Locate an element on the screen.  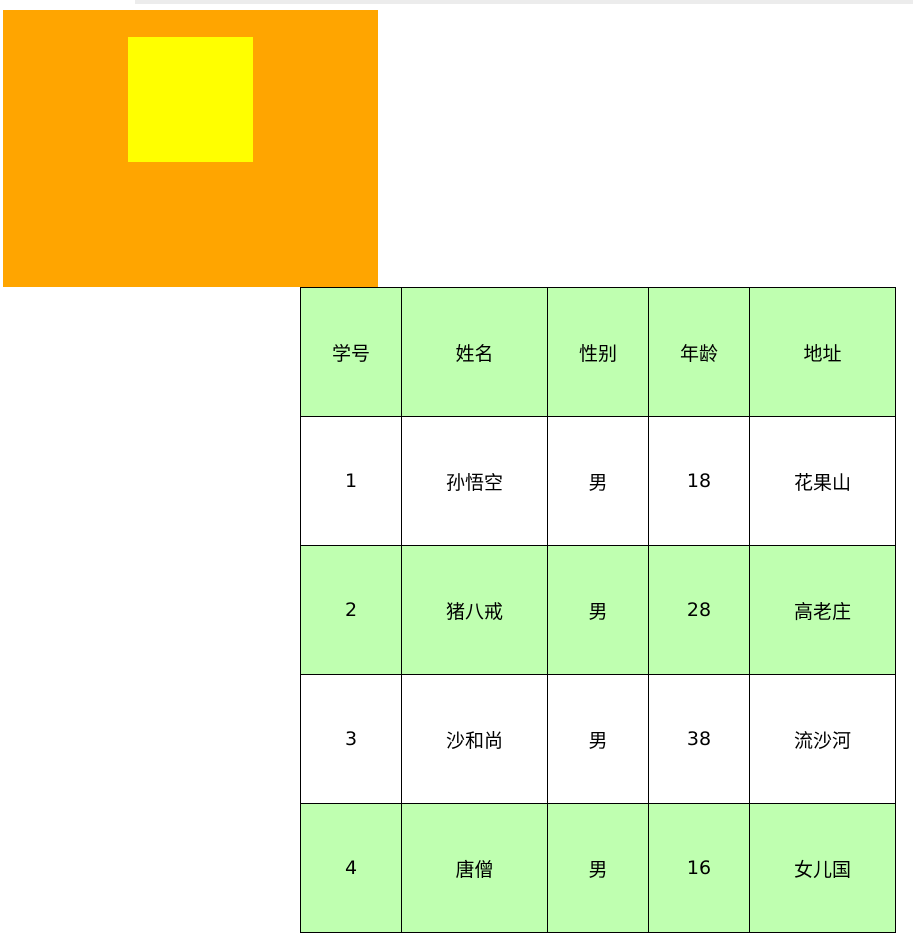
cell-address: 女儿国 is located at coordinates (822, 868).